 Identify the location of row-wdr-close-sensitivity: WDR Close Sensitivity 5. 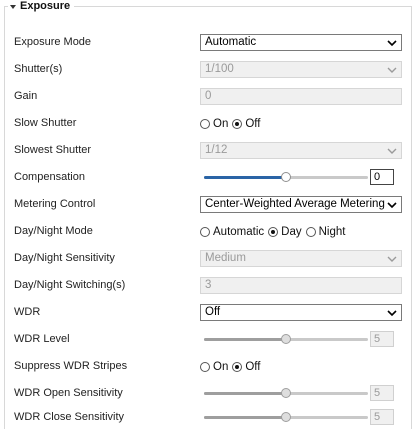
(212, 417).